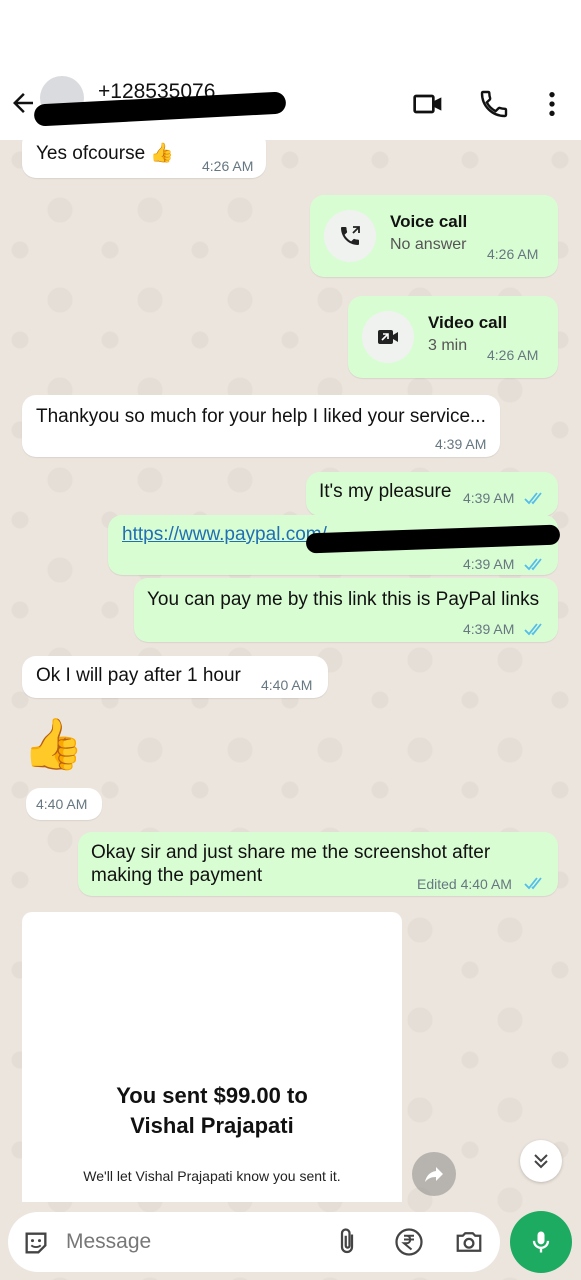  I want to click on forward-button, so click(434, 1174).